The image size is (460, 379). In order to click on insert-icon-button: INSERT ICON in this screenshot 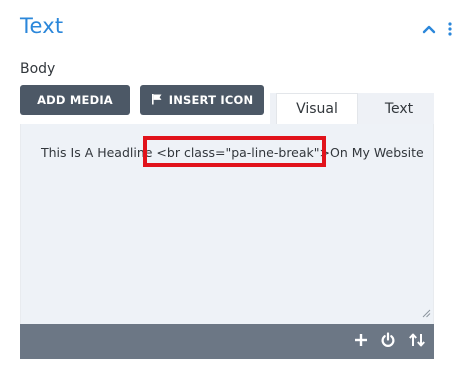, I will do `click(202, 100)`.